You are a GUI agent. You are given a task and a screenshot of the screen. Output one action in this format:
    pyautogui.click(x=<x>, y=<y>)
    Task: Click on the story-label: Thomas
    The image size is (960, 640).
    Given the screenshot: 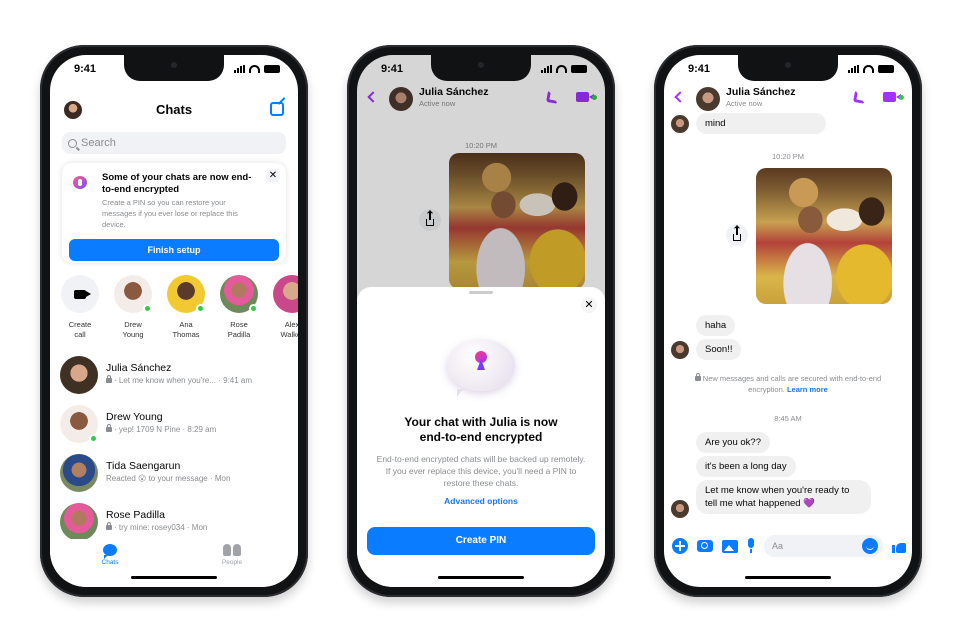 What is the action you would take?
    pyautogui.click(x=186, y=334)
    